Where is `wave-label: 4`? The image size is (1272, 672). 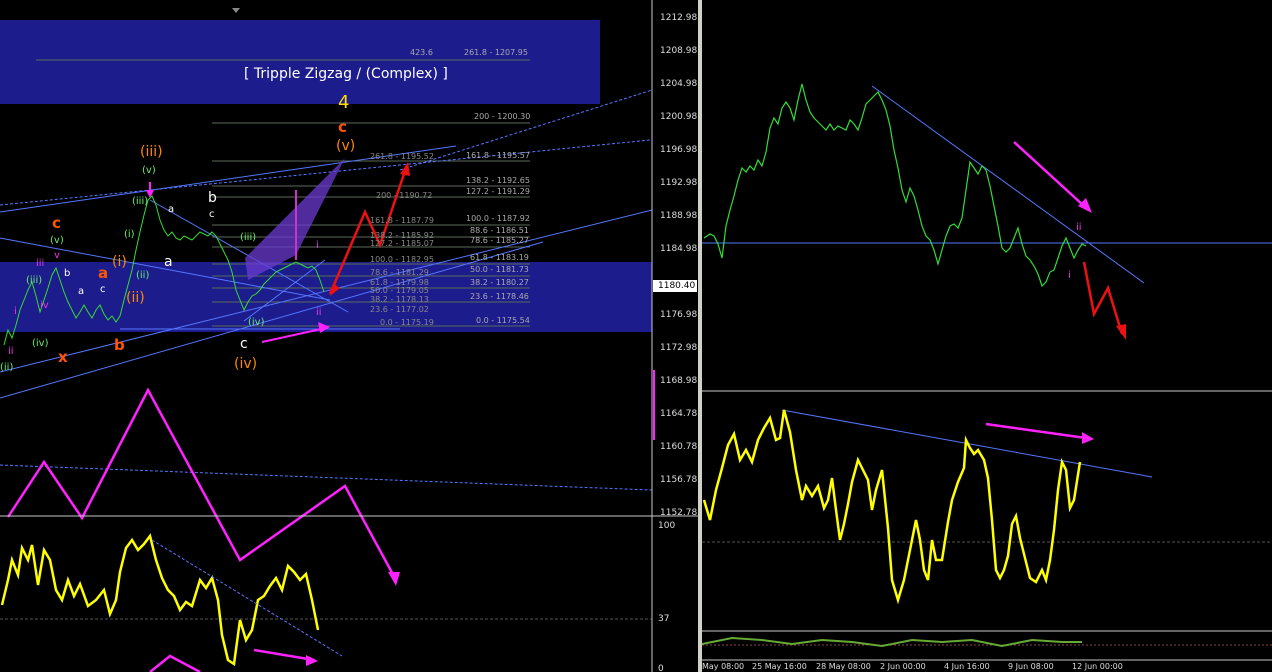 wave-label: 4 is located at coordinates (344, 102).